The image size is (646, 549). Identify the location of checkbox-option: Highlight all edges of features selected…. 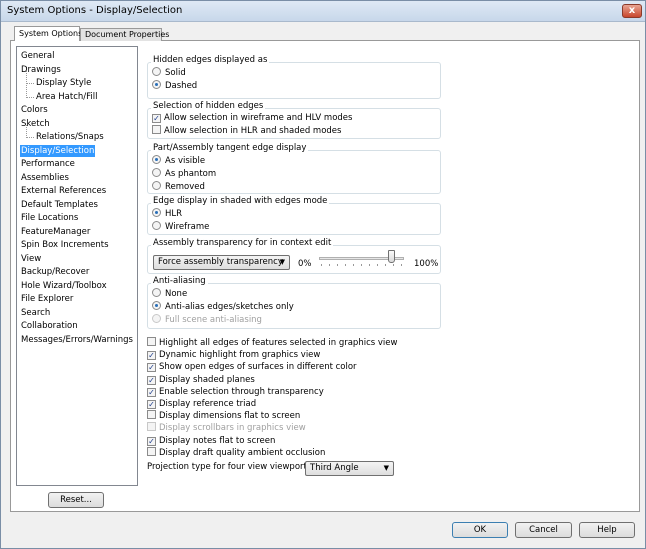
(272, 343).